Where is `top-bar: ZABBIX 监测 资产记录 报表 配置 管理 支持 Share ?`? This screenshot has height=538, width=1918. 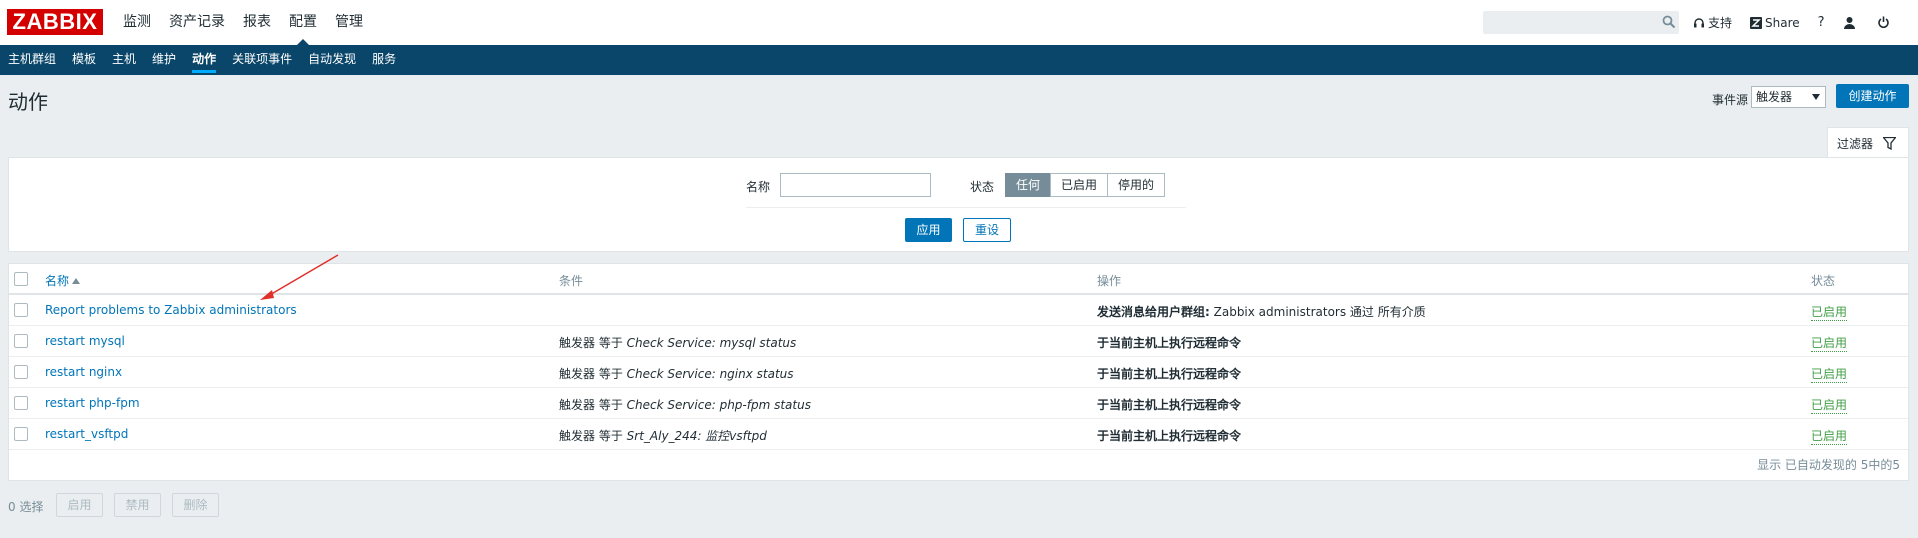 top-bar: ZABBIX 监测 资产记录 报表 配置 管理 支持 Share ? is located at coordinates (959, 23).